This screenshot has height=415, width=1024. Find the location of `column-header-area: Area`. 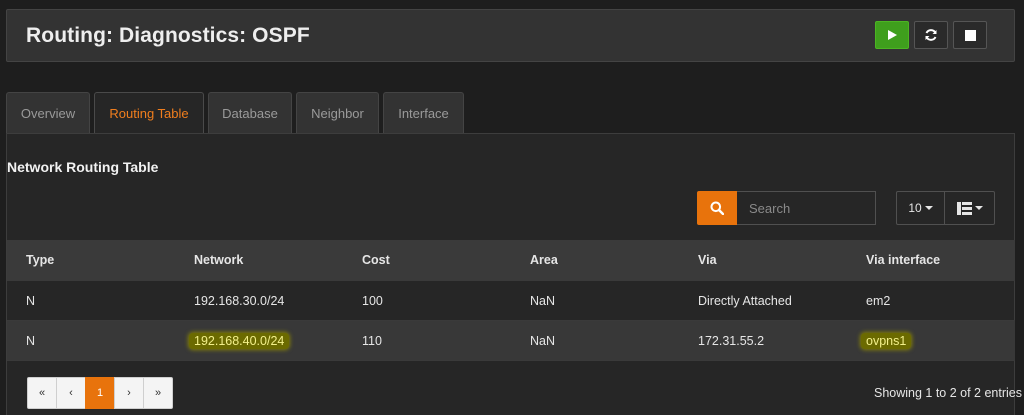

column-header-area: Area is located at coordinates (544, 260).